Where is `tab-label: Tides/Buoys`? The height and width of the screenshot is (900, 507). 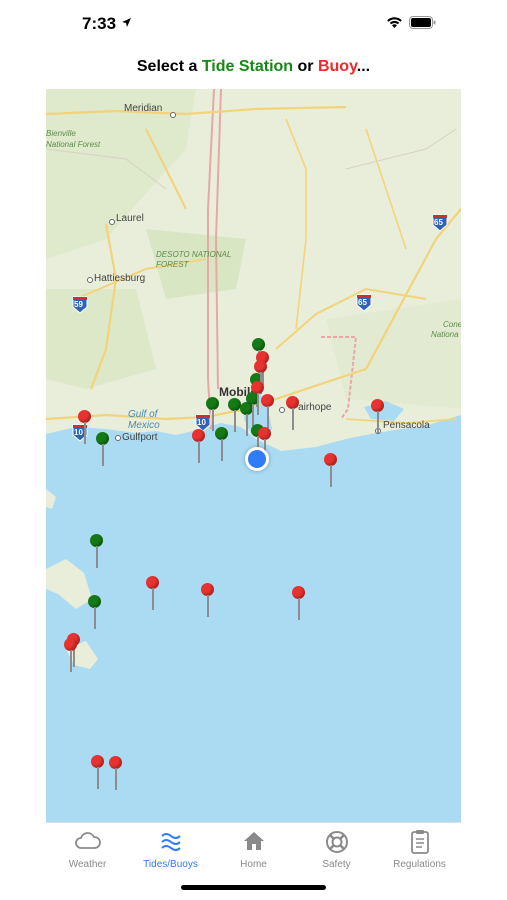
tab-label: Tides/Buoys is located at coordinates (170, 864).